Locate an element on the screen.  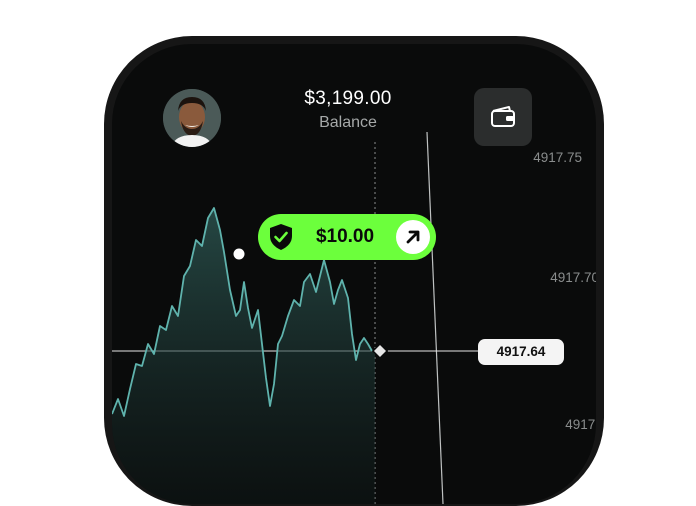
arrow-button is located at coordinates (413, 237).